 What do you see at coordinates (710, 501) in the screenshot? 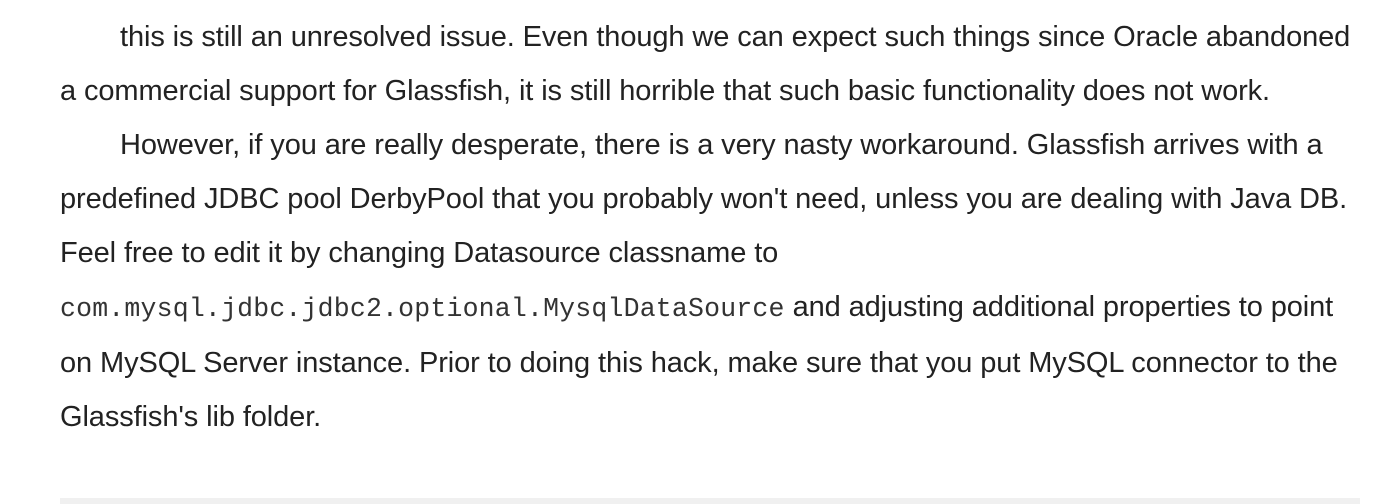
I see `next-block-edge` at bounding box center [710, 501].